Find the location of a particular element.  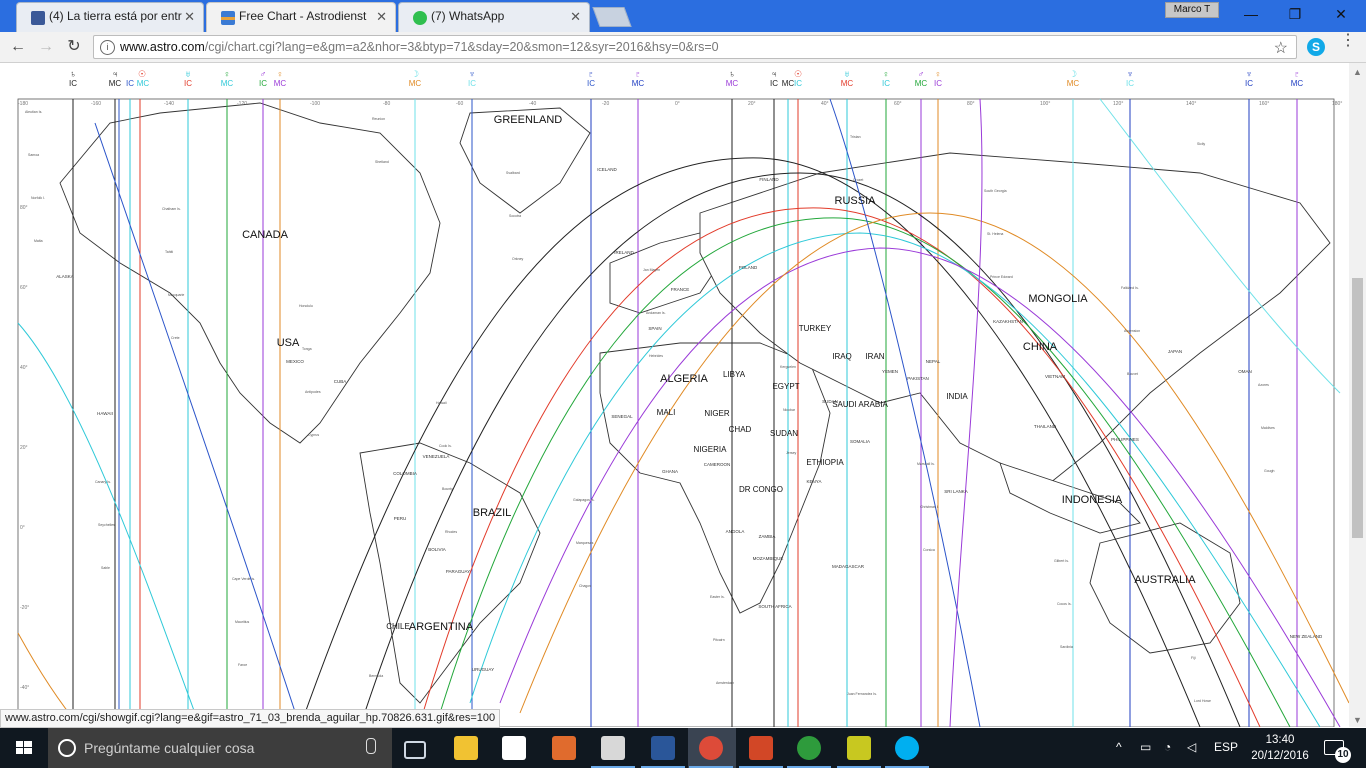

minor-place-label: Antipodes is located at coordinates (313, 392).